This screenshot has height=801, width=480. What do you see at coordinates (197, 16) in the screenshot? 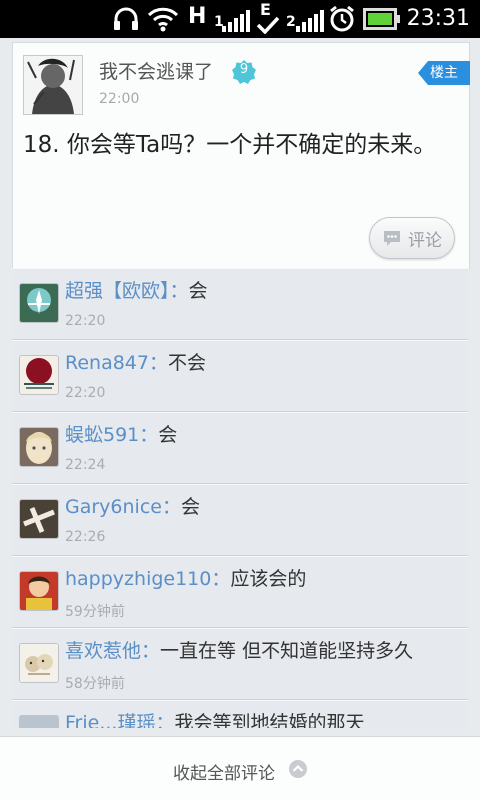
I see `network-h-label: H` at bounding box center [197, 16].